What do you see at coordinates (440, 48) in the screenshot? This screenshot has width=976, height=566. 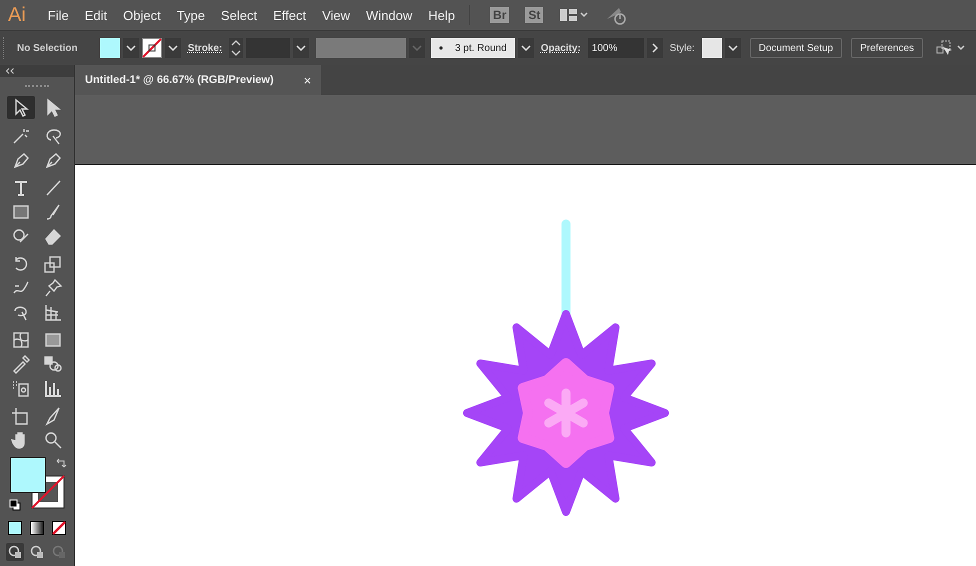 I see `dot-icon` at bounding box center [440, 48].